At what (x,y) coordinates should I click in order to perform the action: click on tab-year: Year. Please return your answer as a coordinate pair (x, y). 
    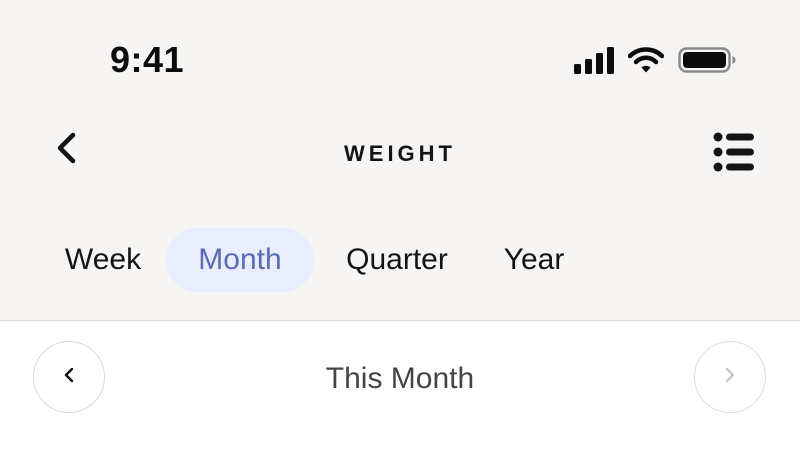
    Looking at the image, I should click on (534, 260).